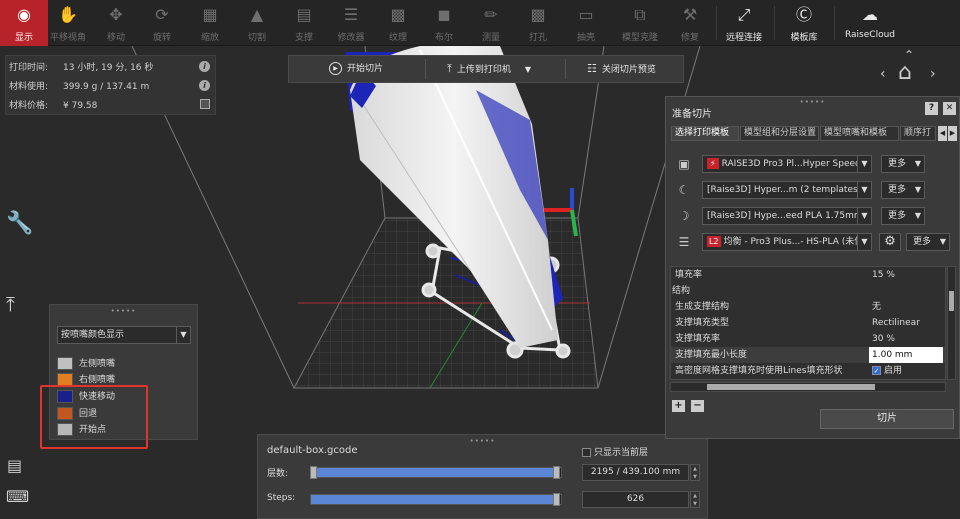 Image resolution: width=960 pixels, height=519 pixels. Describe the element at coordinates (906, 371) in the screenshot. I see `setting-checkbox: ✓ 启用` at that location.